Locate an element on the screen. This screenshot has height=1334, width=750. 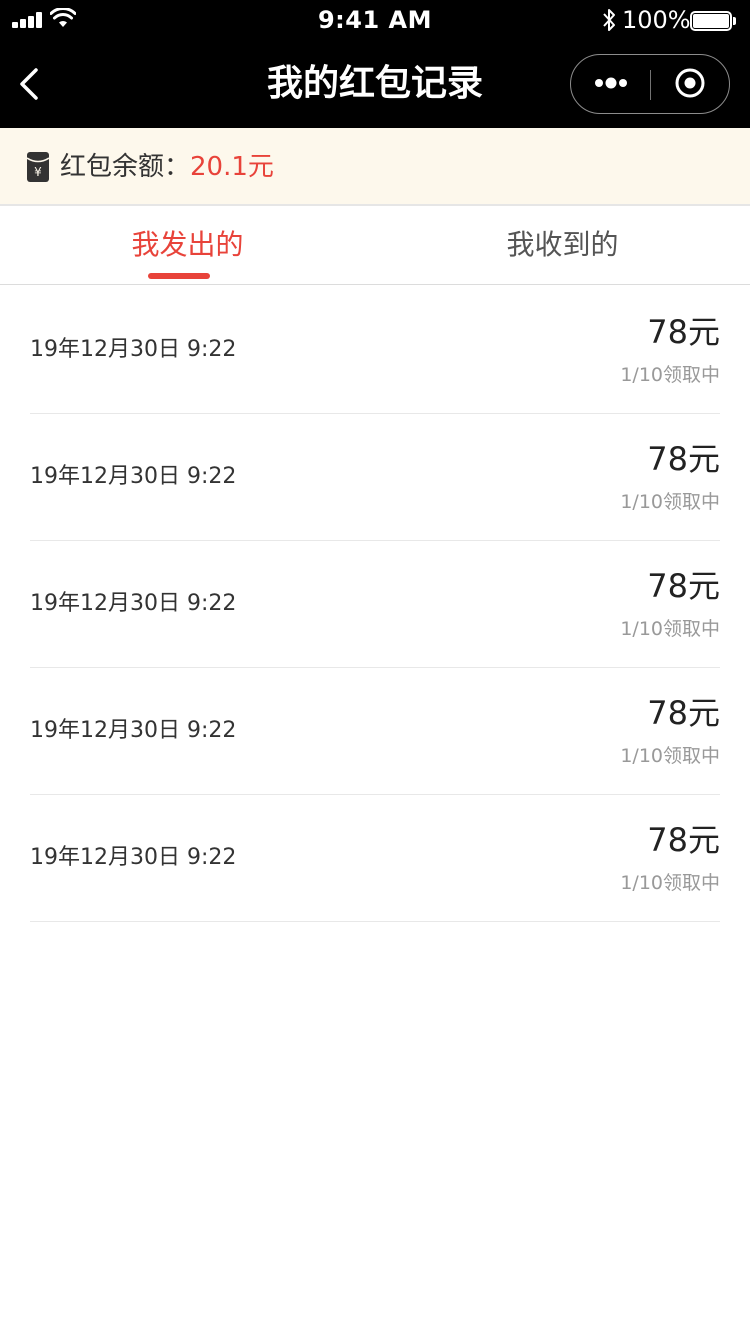
back-button is located at coordinates (32, 84).